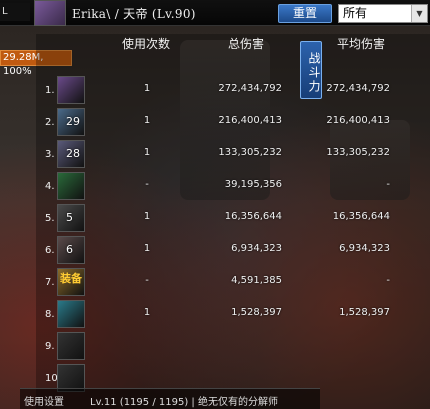  I want to click on table-row: 9., so click(233, 346).